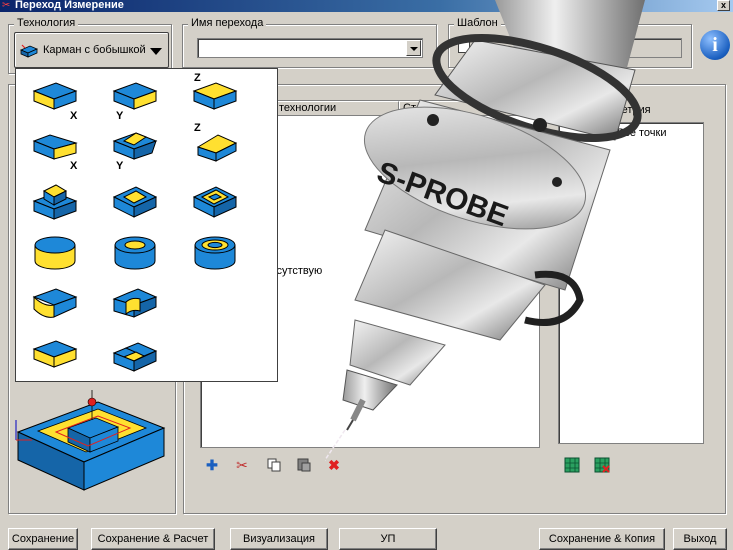 Image resolution: width=733 pixels, height=550 pixels. Describe the element at coordinates (57, 201) in the screenshot. I see `boss-rect-icon` at that location.